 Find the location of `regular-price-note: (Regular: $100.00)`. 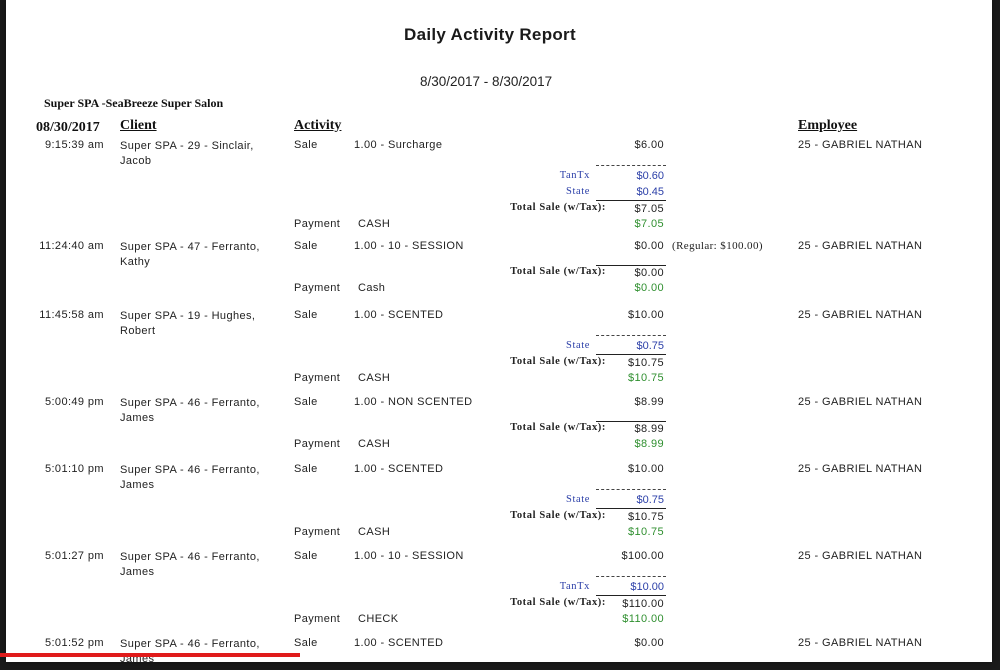

regular-price-note: (Regular: $100.00) is located at coordinates (717, 246).